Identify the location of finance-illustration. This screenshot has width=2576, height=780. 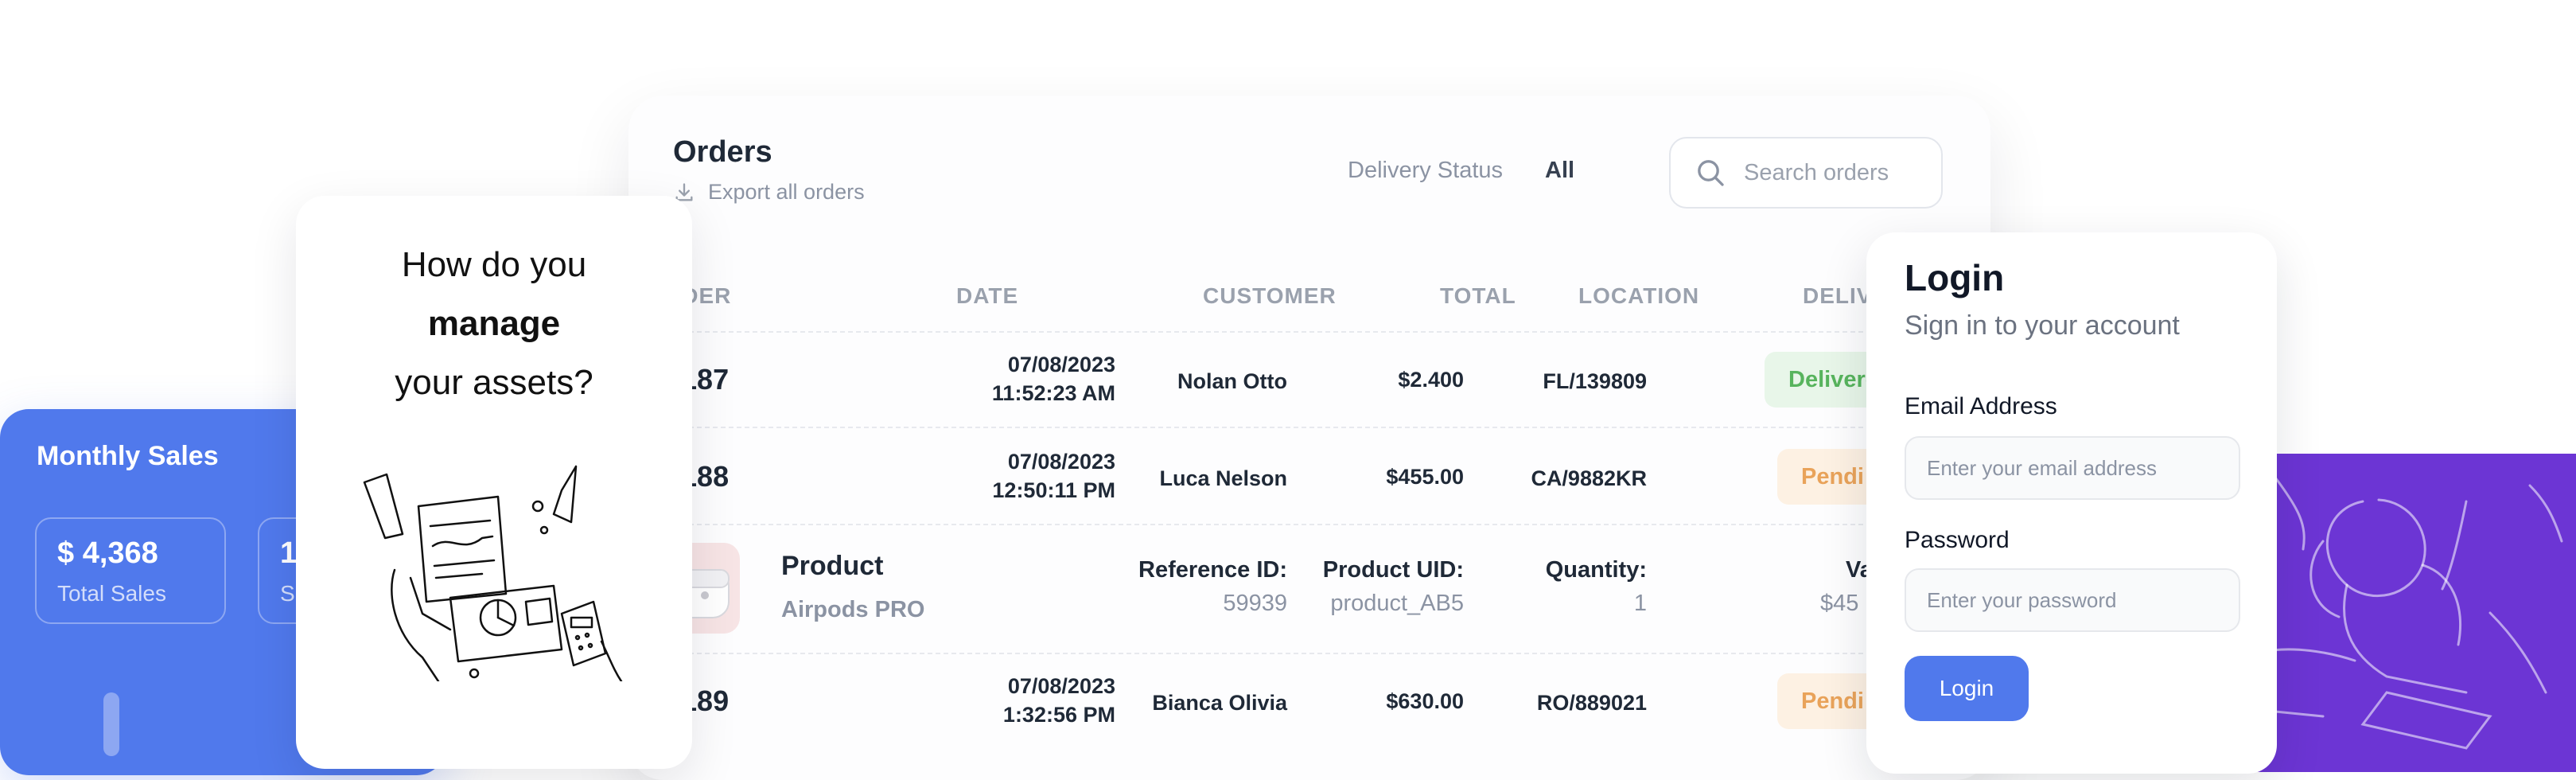
(493, 573).